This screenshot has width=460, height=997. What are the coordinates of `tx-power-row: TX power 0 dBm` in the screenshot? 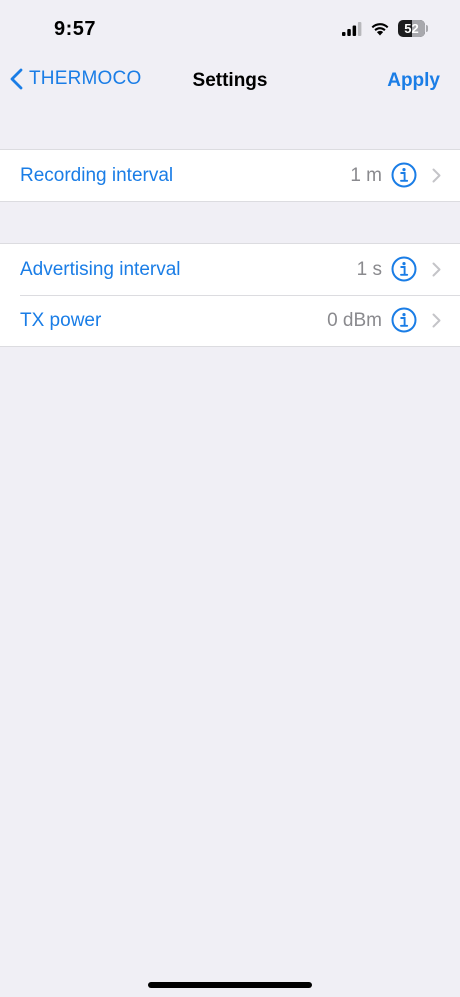 It's located at (230, 320).